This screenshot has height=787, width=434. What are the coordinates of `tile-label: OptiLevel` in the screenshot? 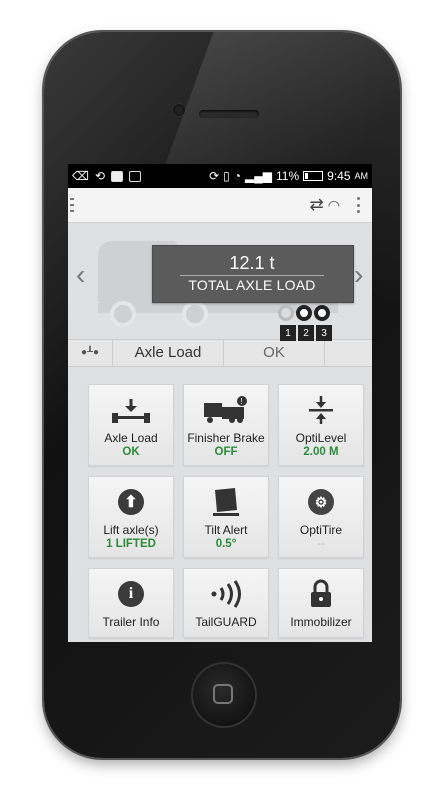 It's located at (321, 438).